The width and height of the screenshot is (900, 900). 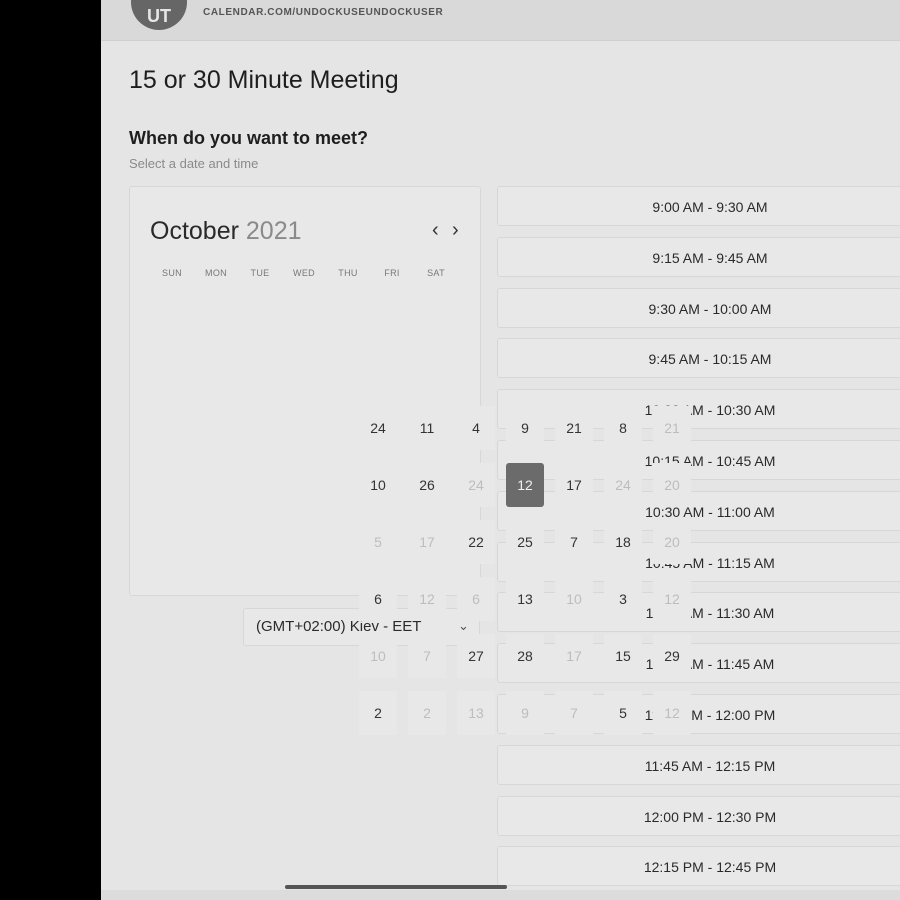 I want to click on scrollbar-thumb, so click(x=396, y=887).